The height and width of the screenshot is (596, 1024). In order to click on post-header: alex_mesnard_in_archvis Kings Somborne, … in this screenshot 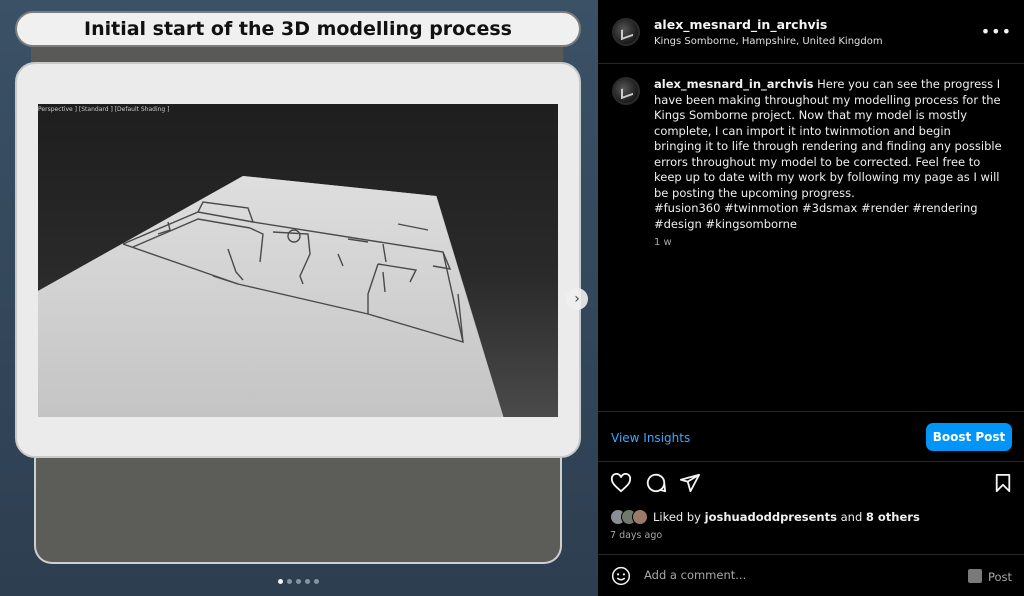, I will do `click(811, 32)`.